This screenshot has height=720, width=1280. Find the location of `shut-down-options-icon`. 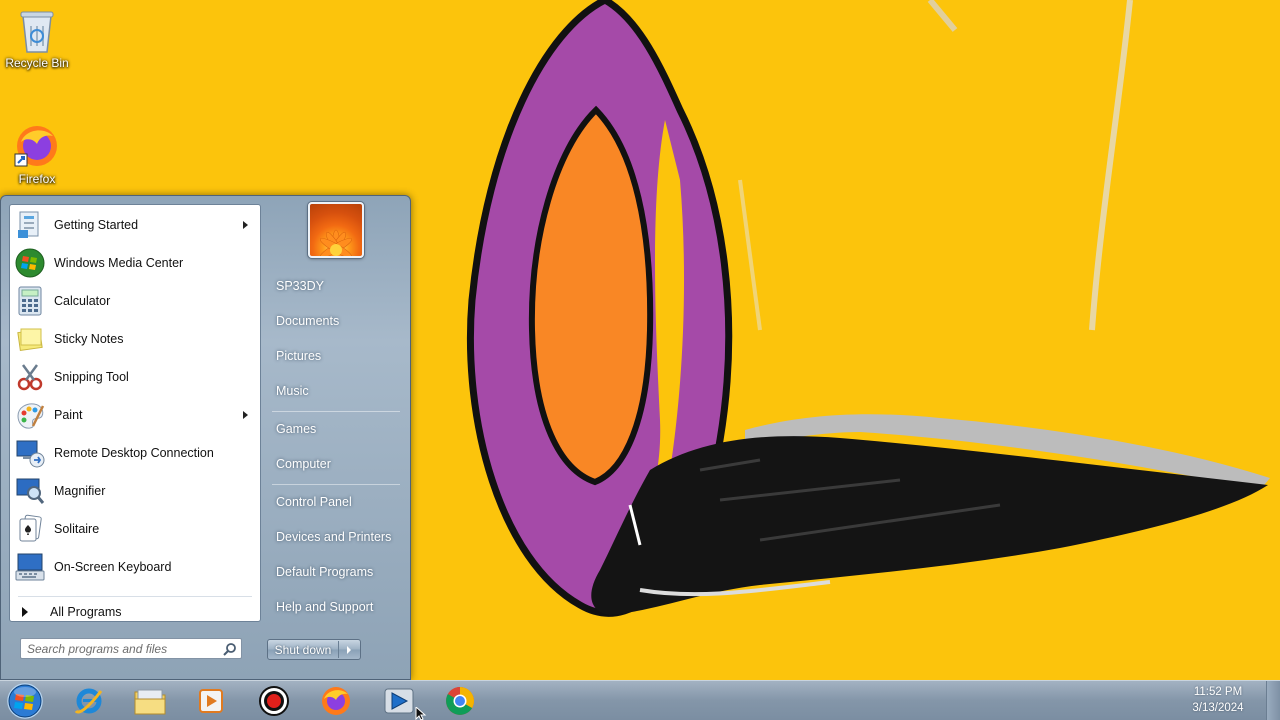

shut-down-options-icon is located at coordinates (349, 649).